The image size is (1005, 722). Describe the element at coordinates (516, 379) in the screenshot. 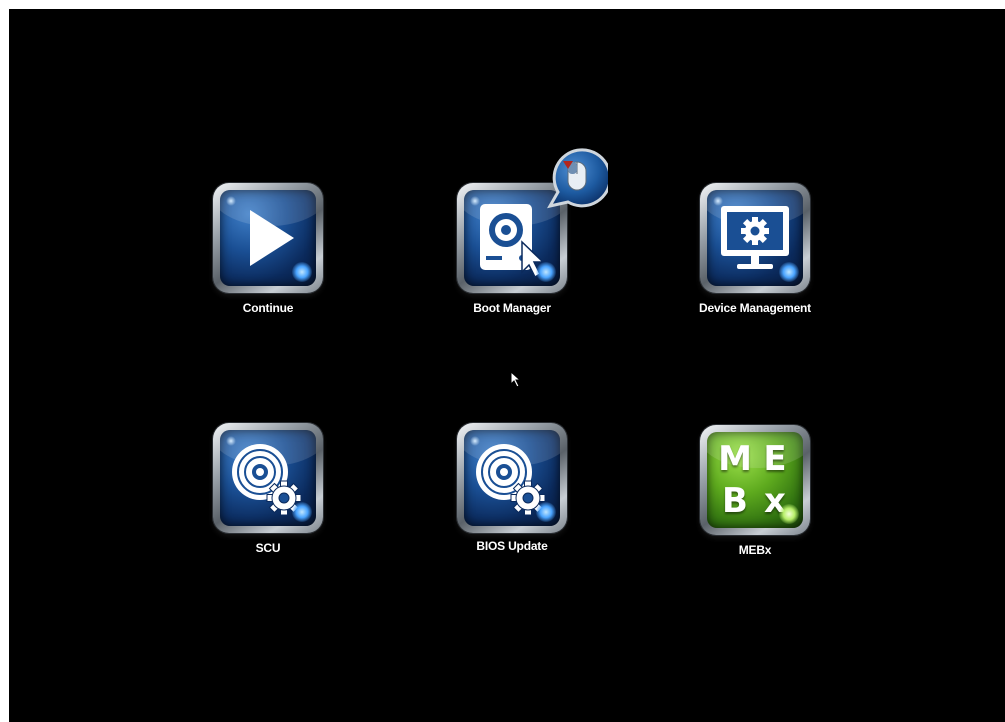

I see `mouse-pointer-icon` at that location.